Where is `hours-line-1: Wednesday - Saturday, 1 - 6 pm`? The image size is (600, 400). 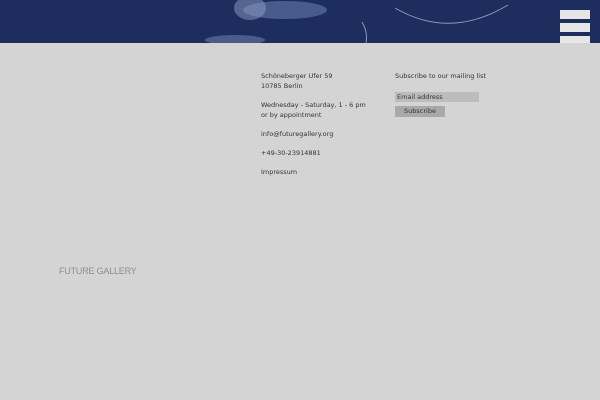
hours-line-1: Wednesday - Saturday, 1 - 6 pm is located at coordinates (313, 105).